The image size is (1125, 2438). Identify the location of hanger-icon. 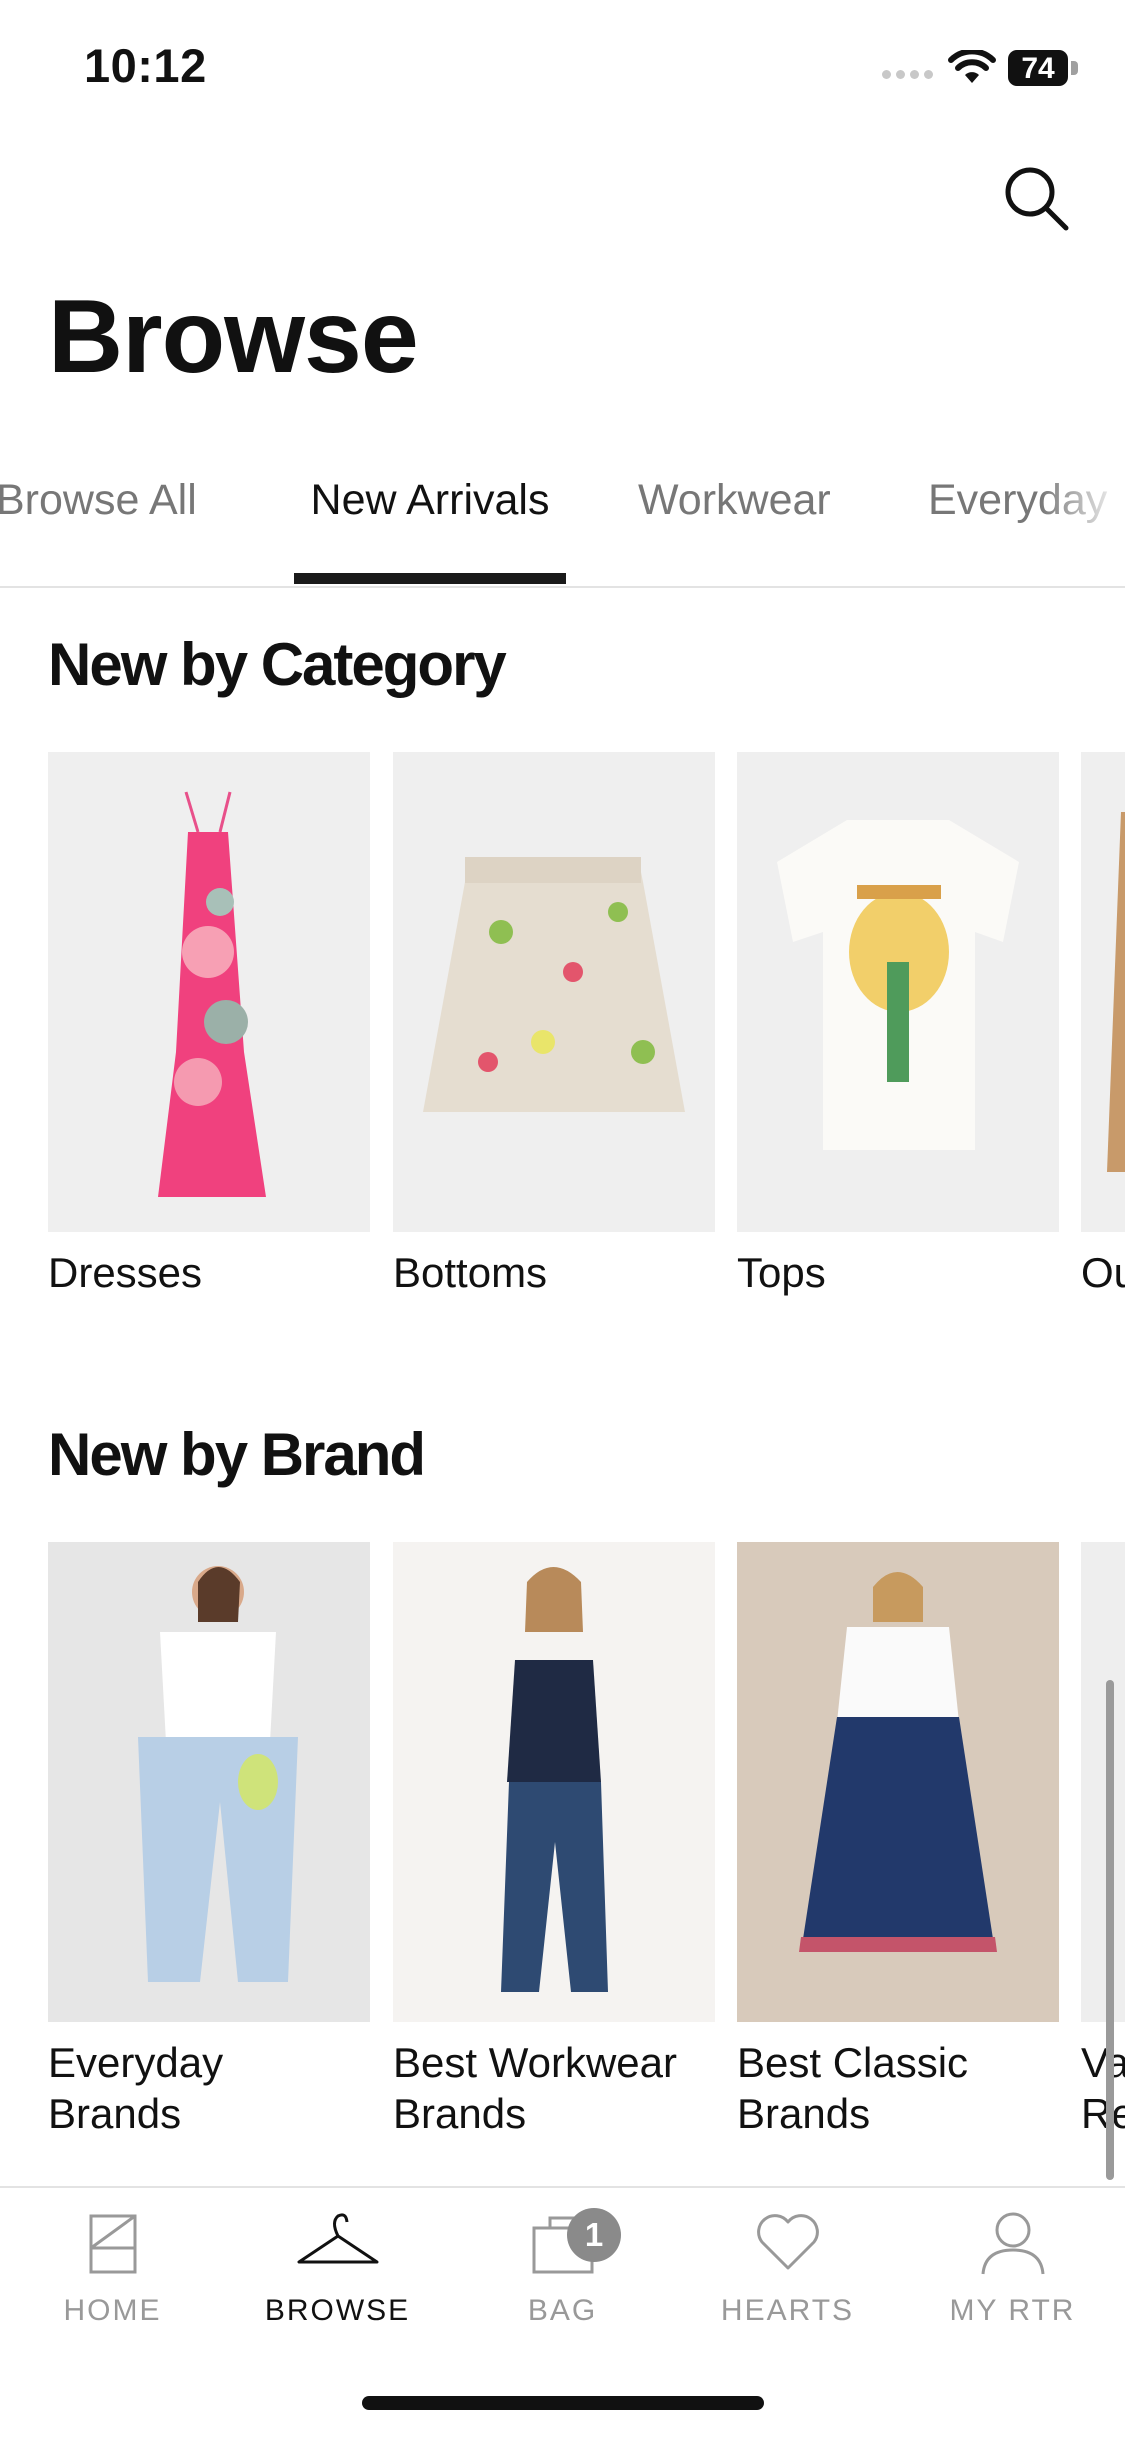
(337, 2238).